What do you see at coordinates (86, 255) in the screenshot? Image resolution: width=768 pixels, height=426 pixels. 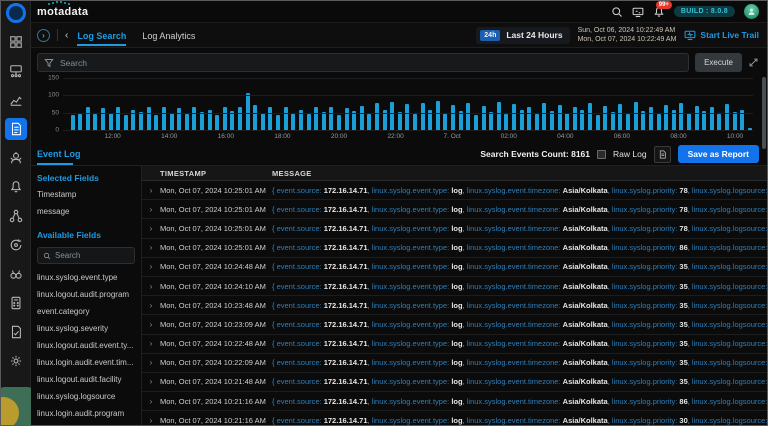 I see `fields-search-box` at bounding box center [86, 255].